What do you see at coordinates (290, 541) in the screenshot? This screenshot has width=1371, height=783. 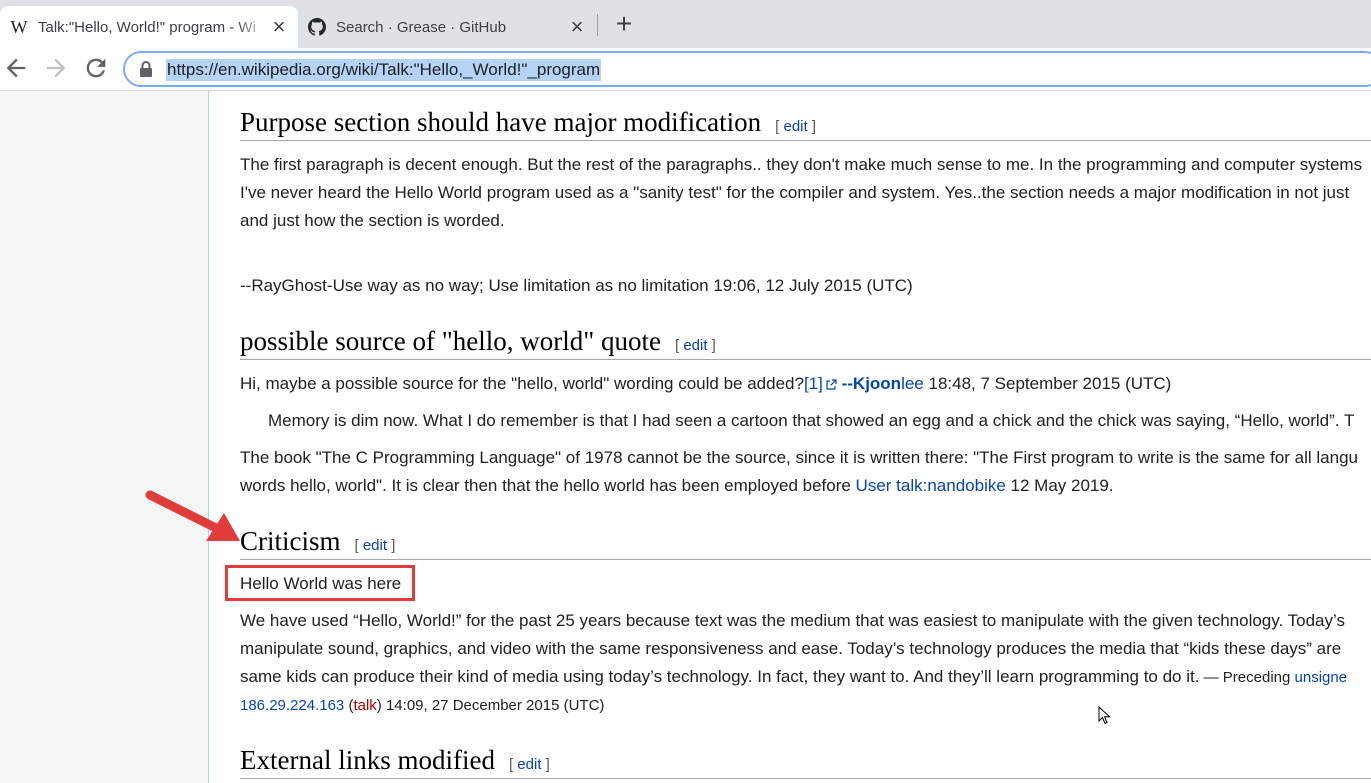 I see `heading-text: Criticism` at bounding box center [290, 541].